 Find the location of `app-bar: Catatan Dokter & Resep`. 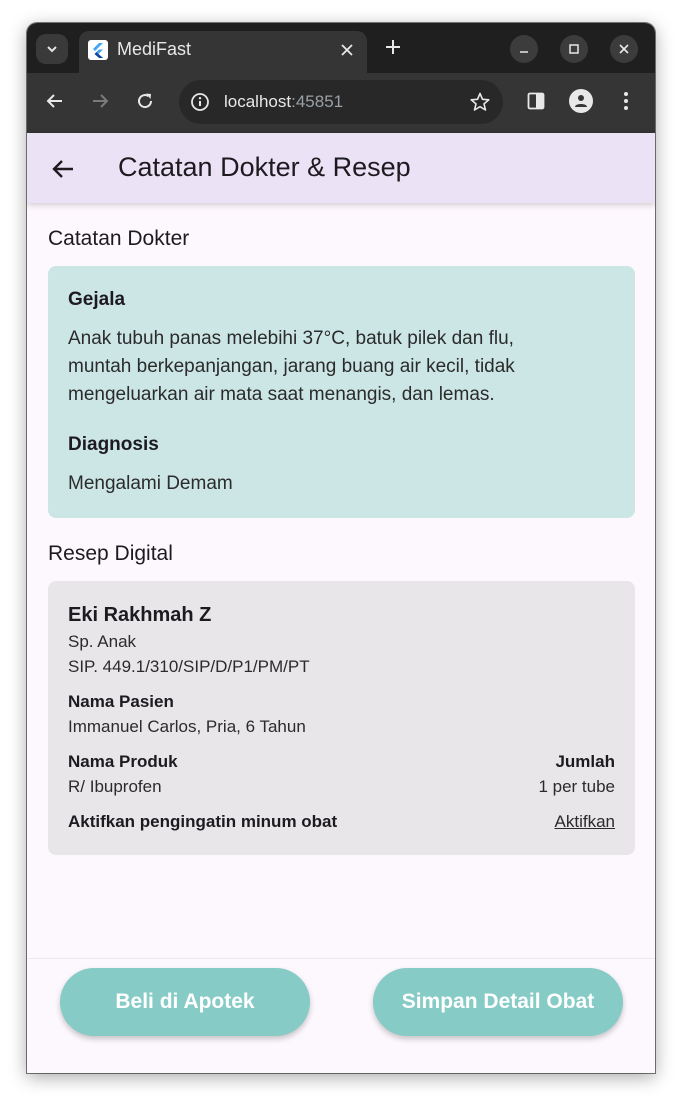

app-bar: Catatan Dokter & Resep is located at coordinates (341, 168).